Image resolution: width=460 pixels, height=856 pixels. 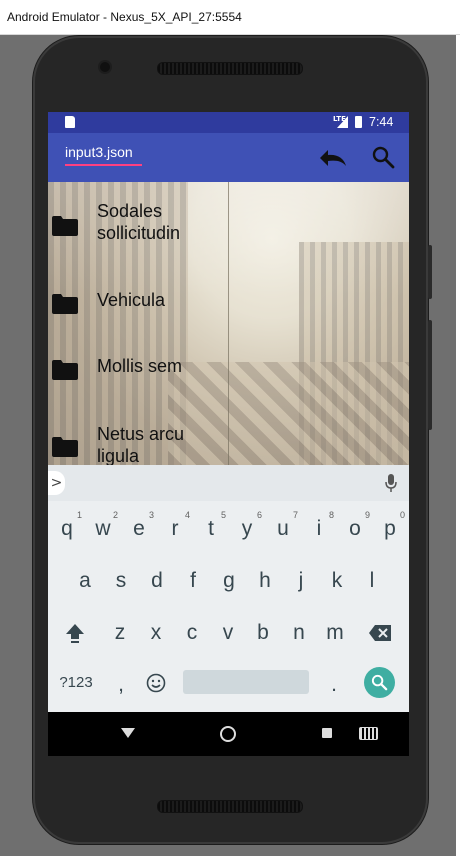 I want to click on key-z: z, so click(x=120, y=633).